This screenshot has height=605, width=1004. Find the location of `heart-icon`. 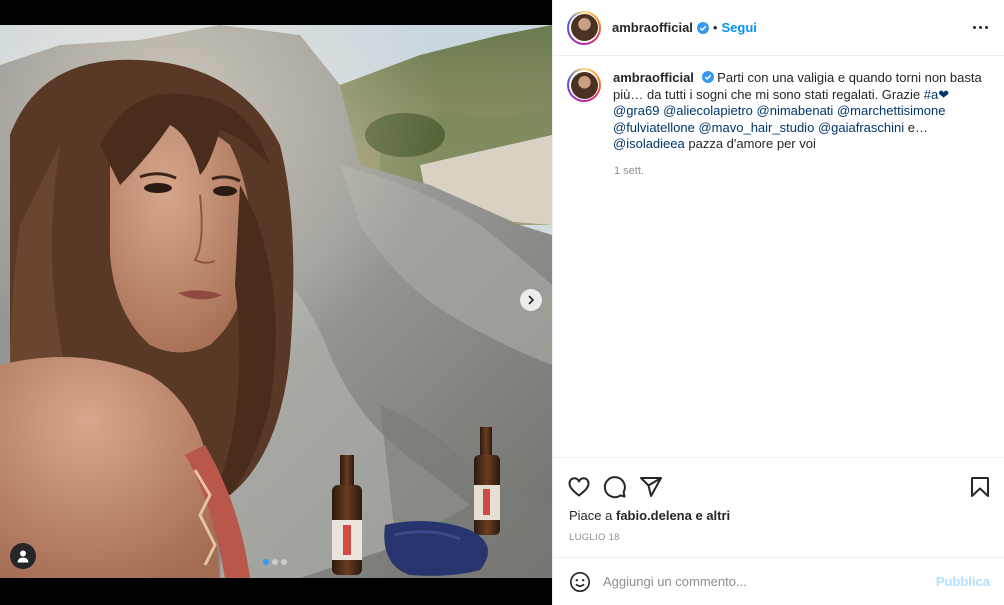

heart-icon is located at coordinates (579, 487).